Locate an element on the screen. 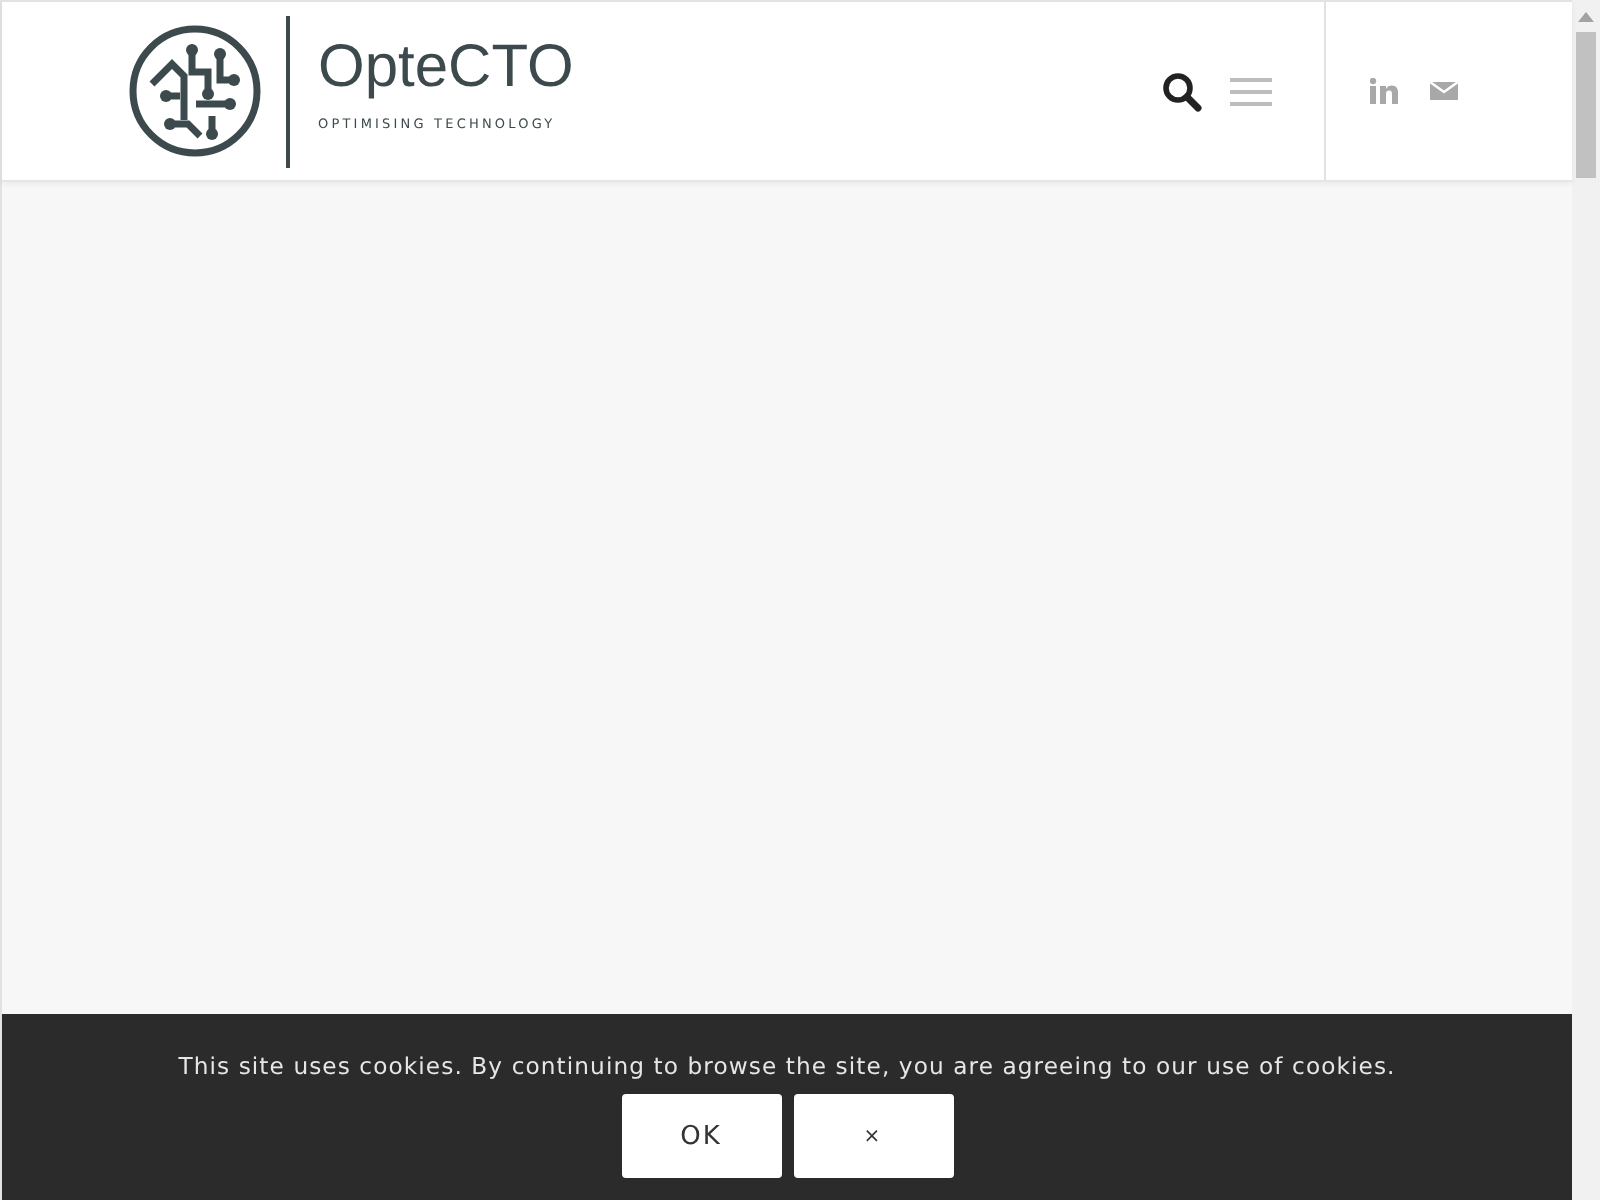 Image resolution: width=1600 pixels, height=1200 pixels. dismiss-button: × is located at coordinates (873, 1136).